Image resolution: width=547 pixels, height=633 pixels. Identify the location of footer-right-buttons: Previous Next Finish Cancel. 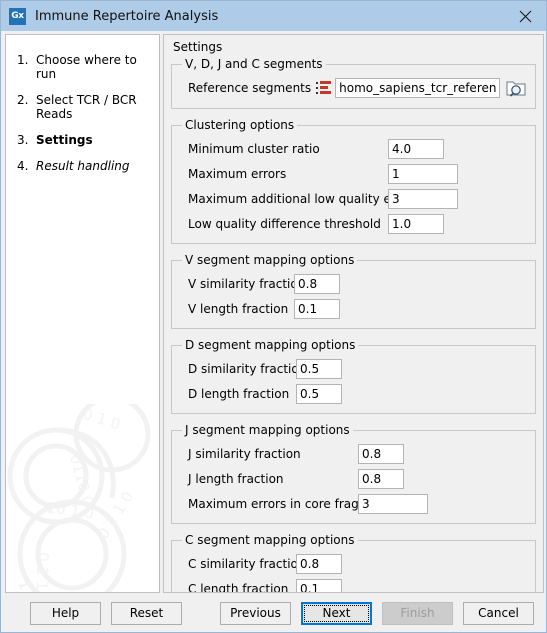
(377, 613).